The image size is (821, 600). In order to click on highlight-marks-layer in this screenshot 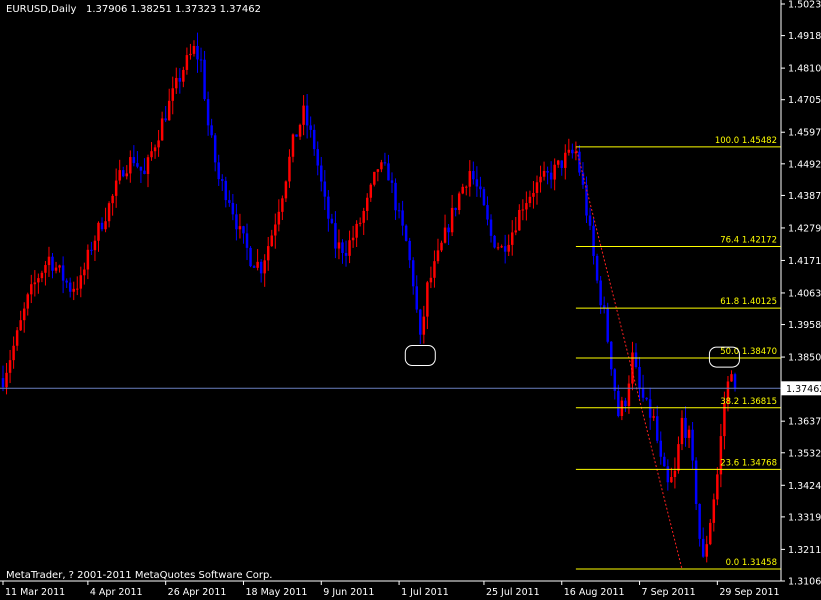, I will do `click(572, 356)`.